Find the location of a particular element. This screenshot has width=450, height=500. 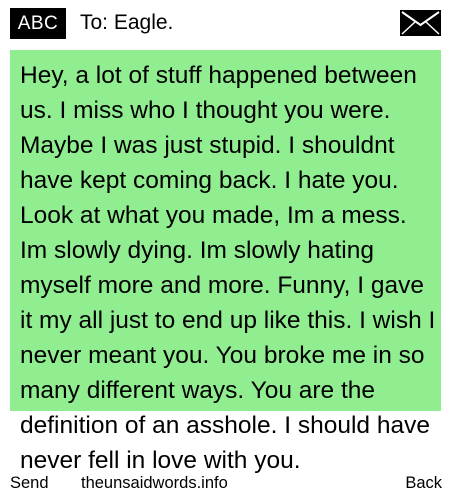

envelope-icon is located at coordinates (420, 23).